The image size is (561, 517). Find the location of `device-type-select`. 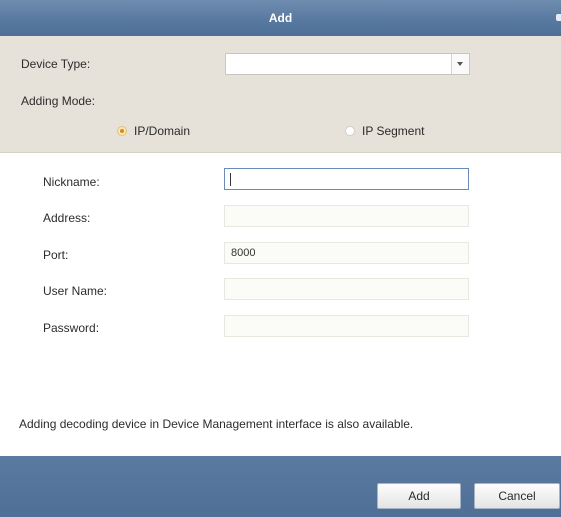

device-type-select is located at coordinates (347, 64).